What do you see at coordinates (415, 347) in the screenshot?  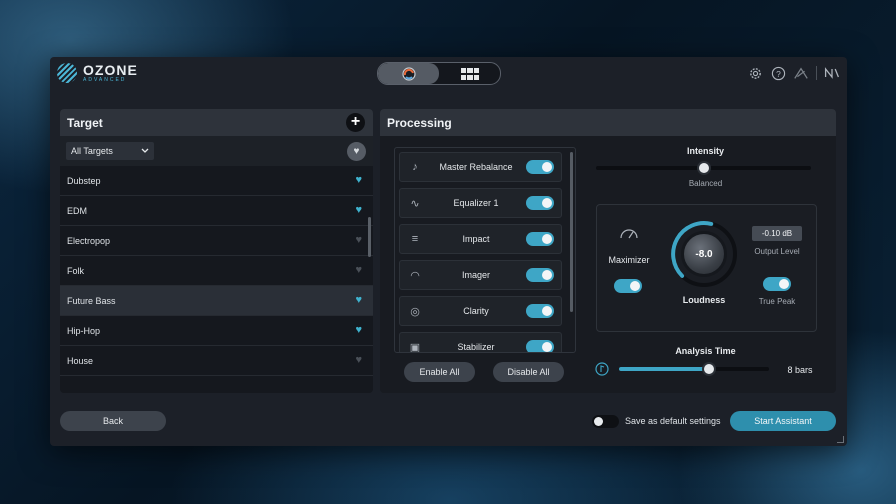 I see `stabilizer-icon: ▣` at bounding box center [415, 347].